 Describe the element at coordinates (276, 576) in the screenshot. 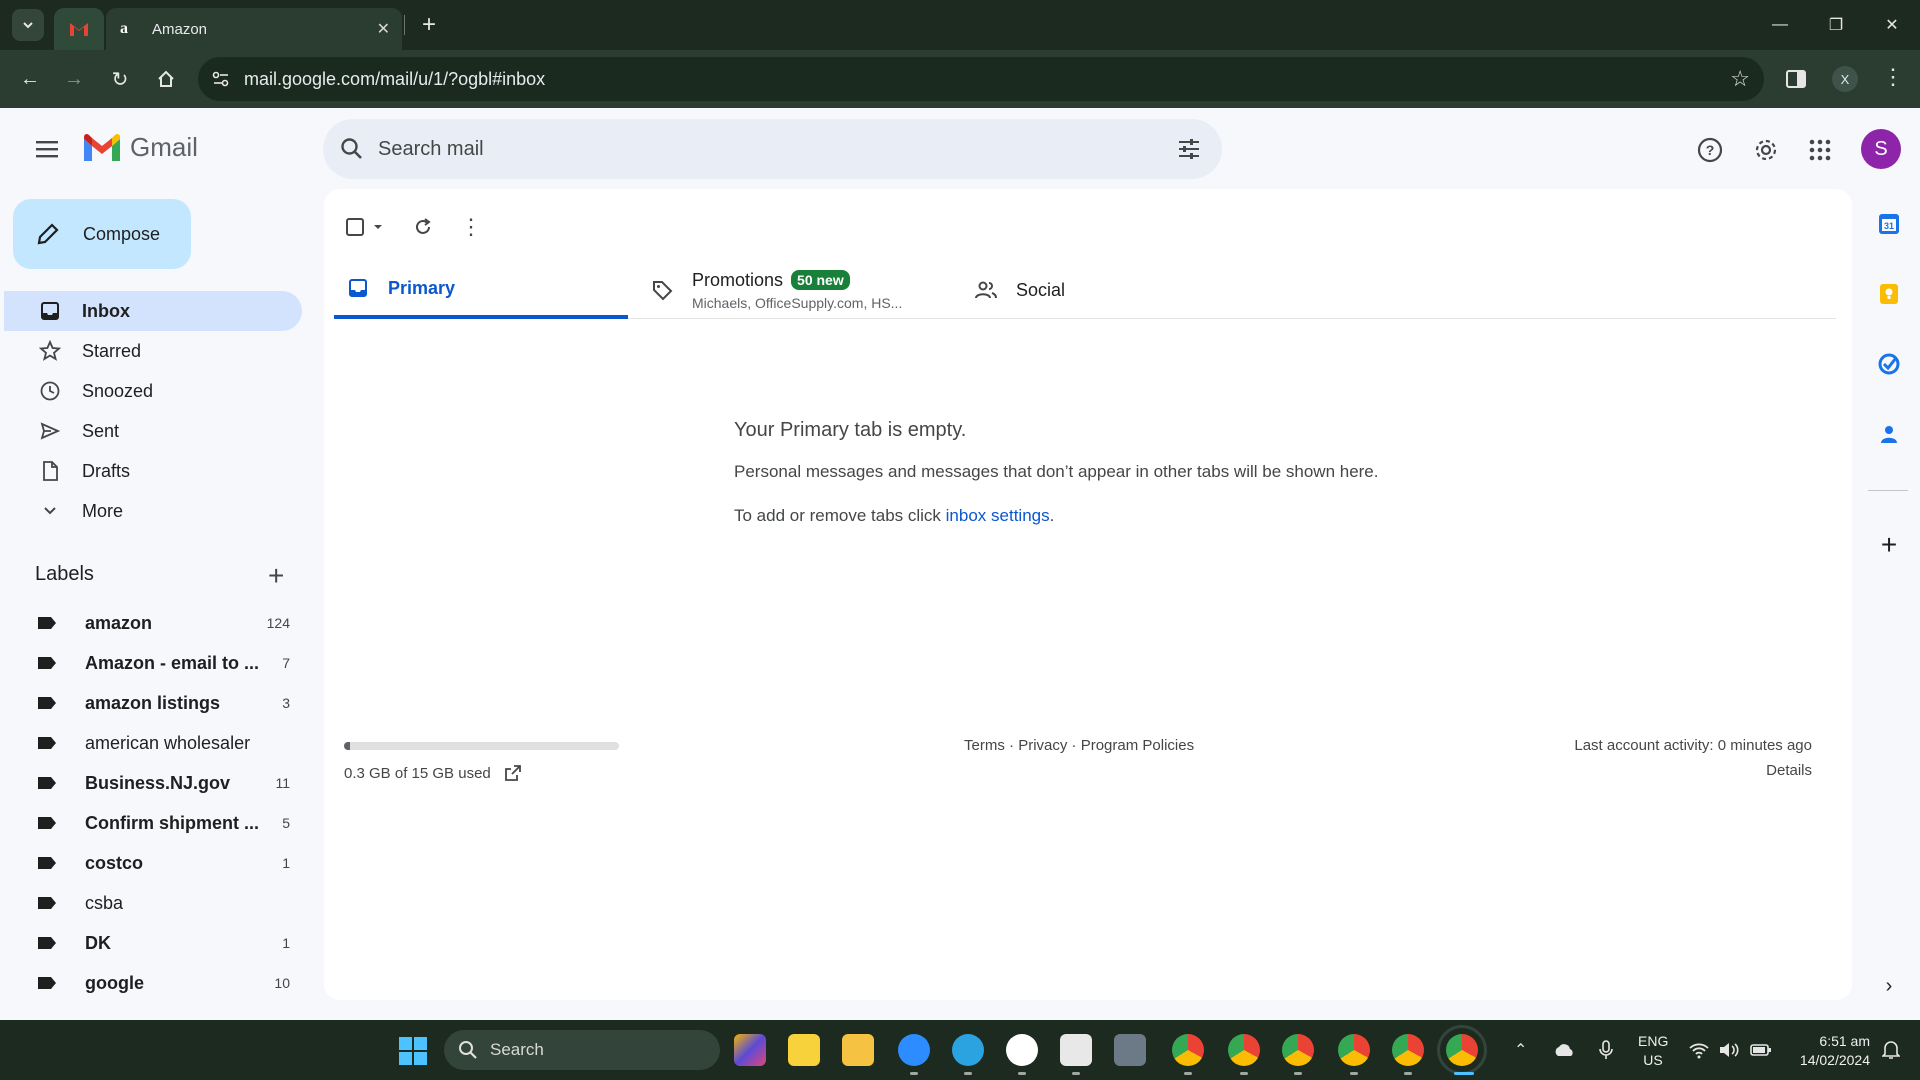

I see `create-label-button: +` at that location.